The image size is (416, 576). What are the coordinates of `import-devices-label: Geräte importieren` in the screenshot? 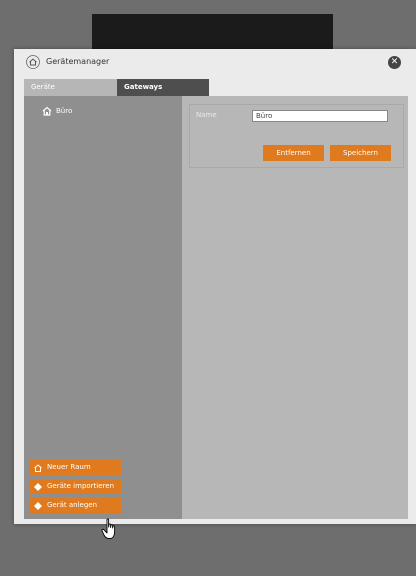 It's located at (81, 486).